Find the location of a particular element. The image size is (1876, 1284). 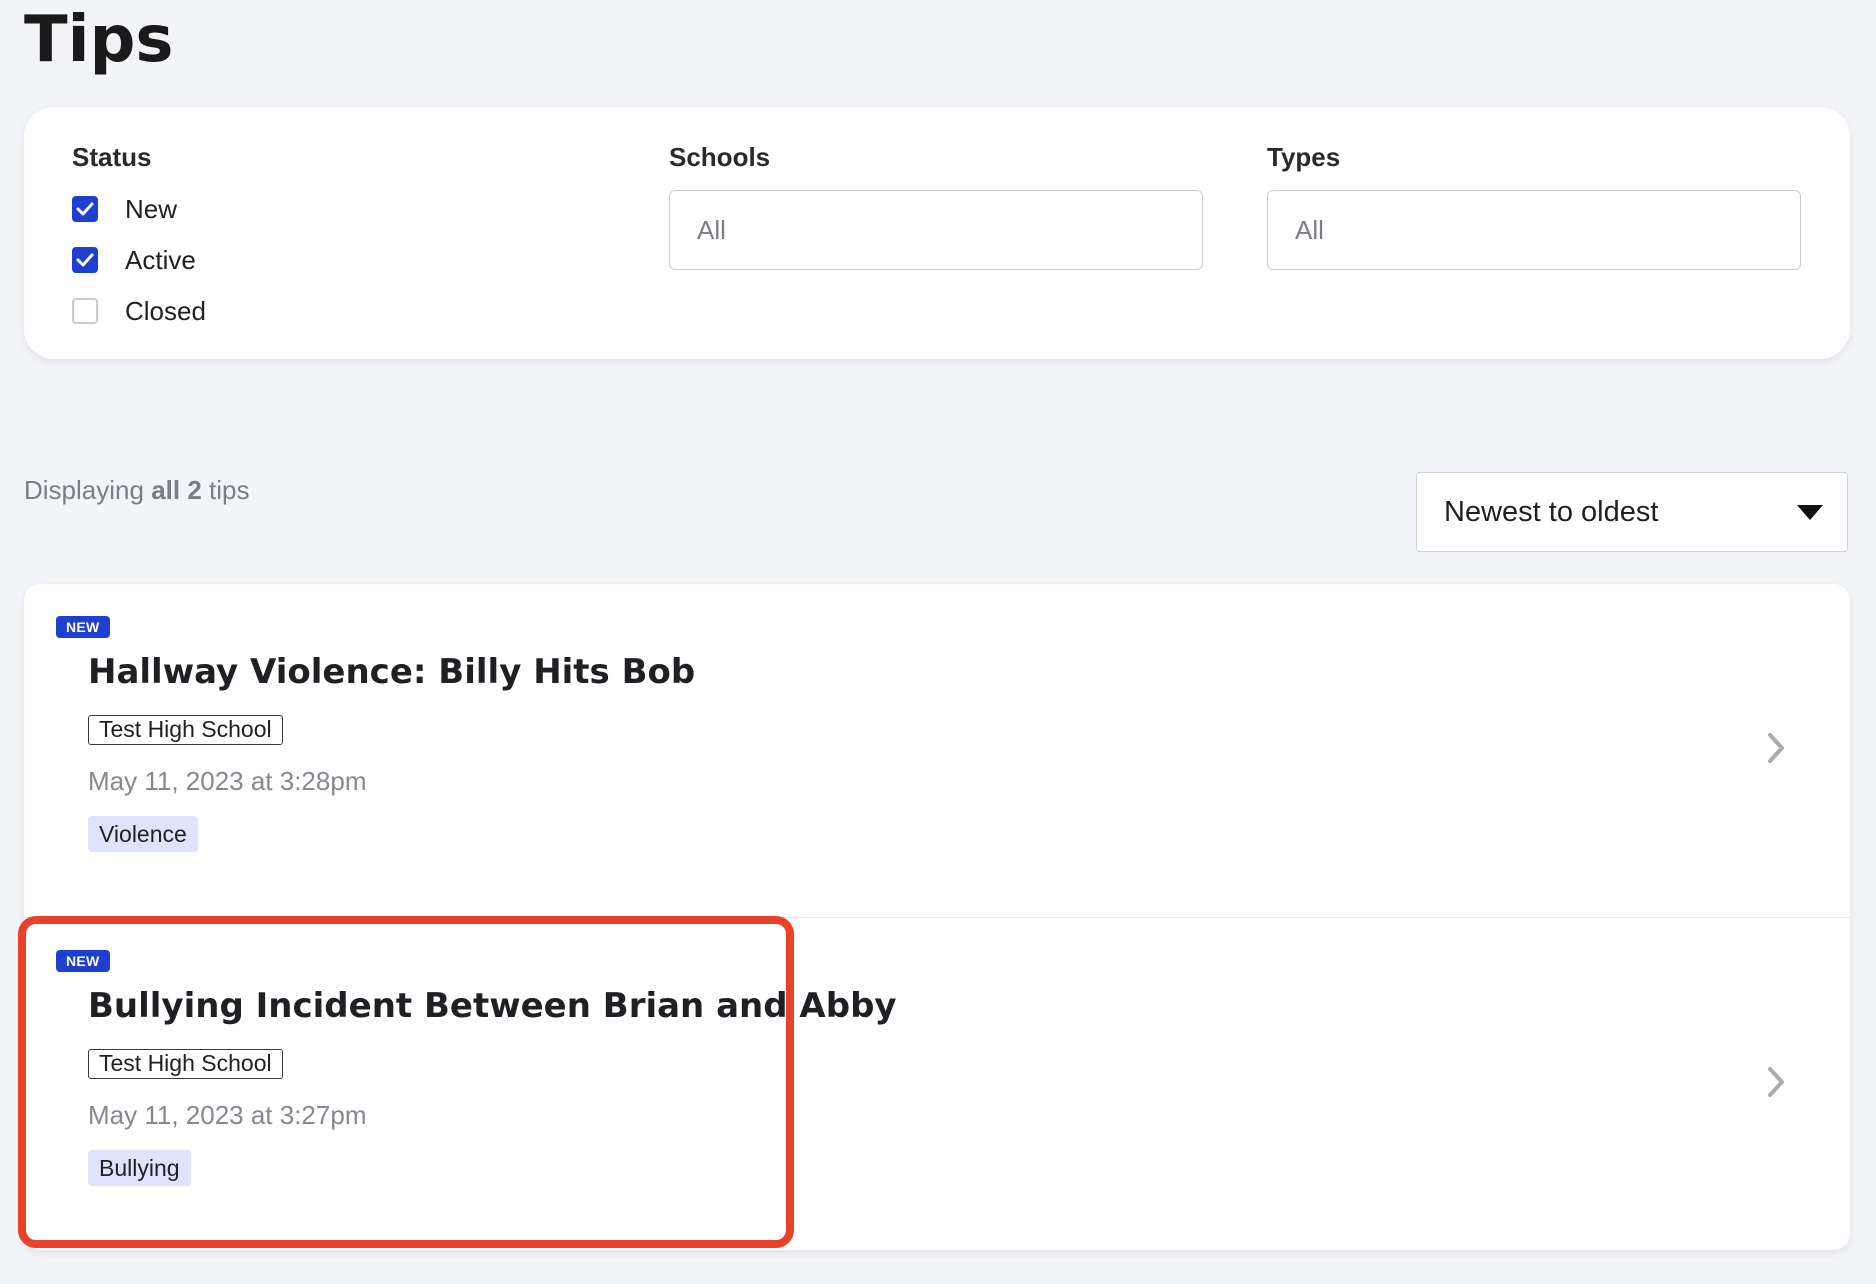

status-option-label: New is located at coordinates (151, 208).